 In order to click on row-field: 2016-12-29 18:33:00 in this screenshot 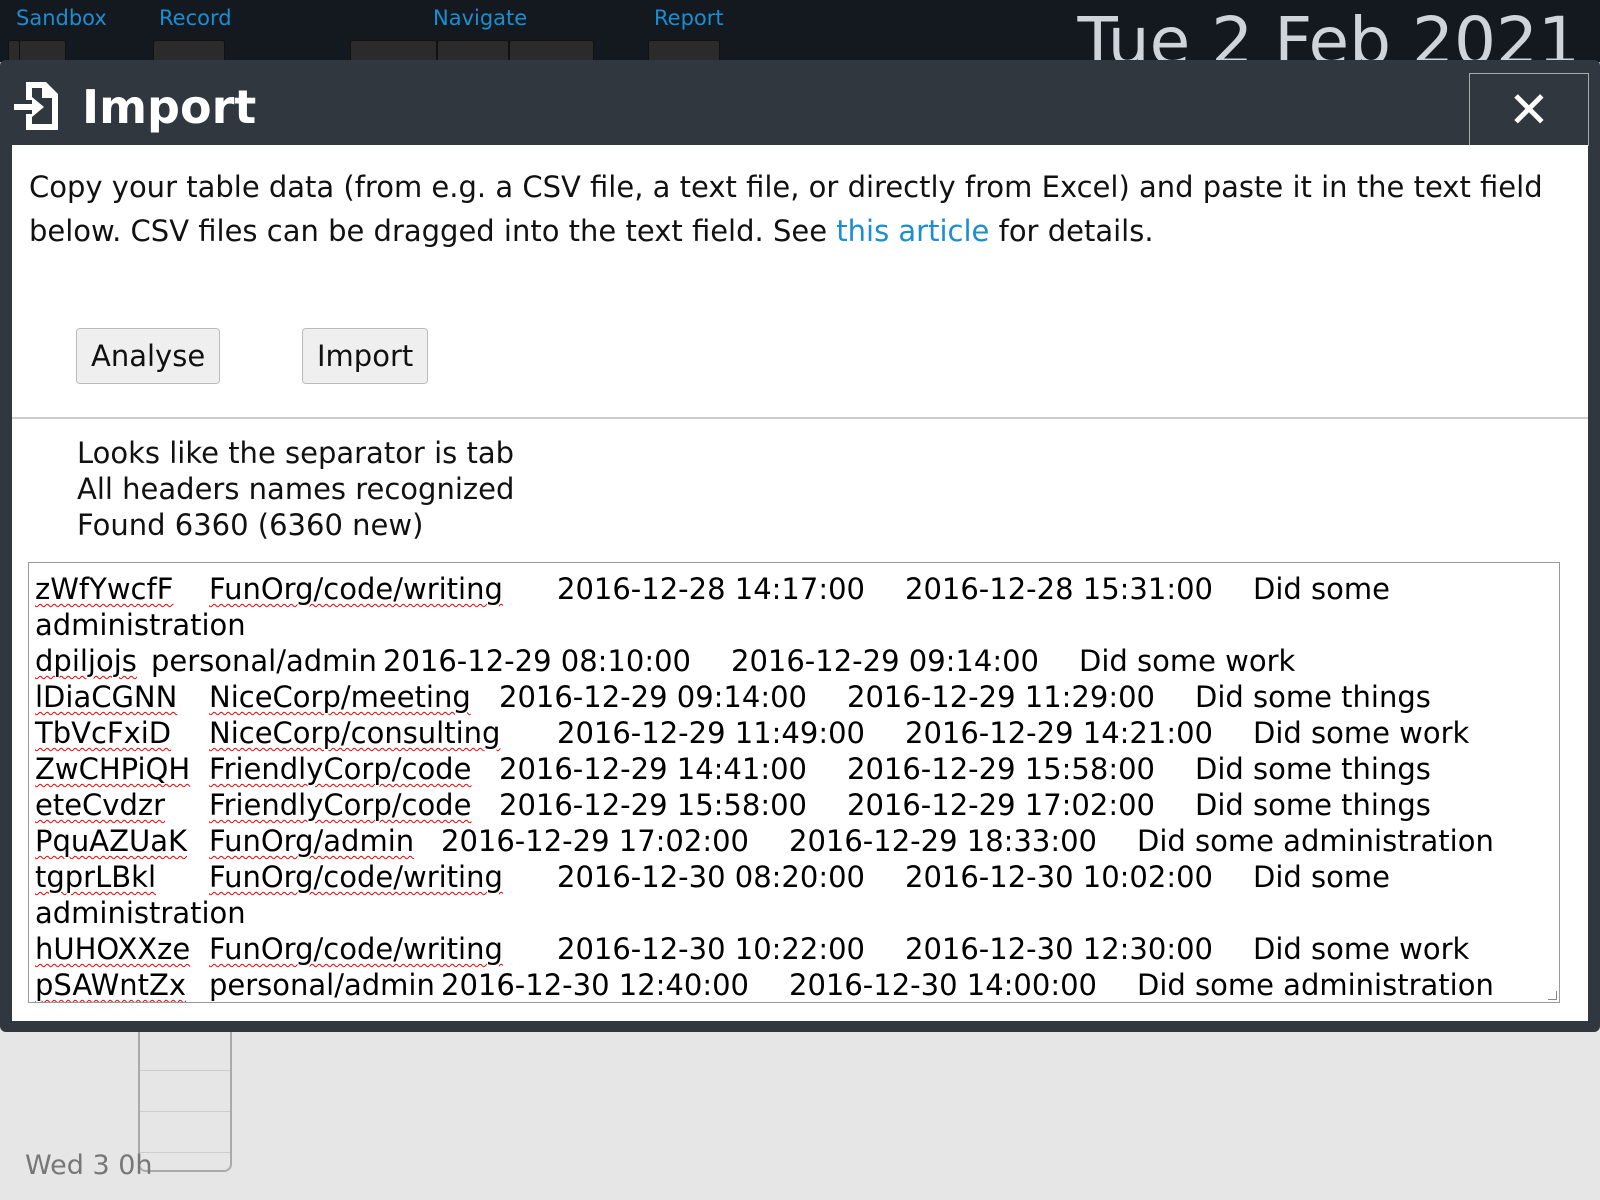, I will do `click(943, 841)`.